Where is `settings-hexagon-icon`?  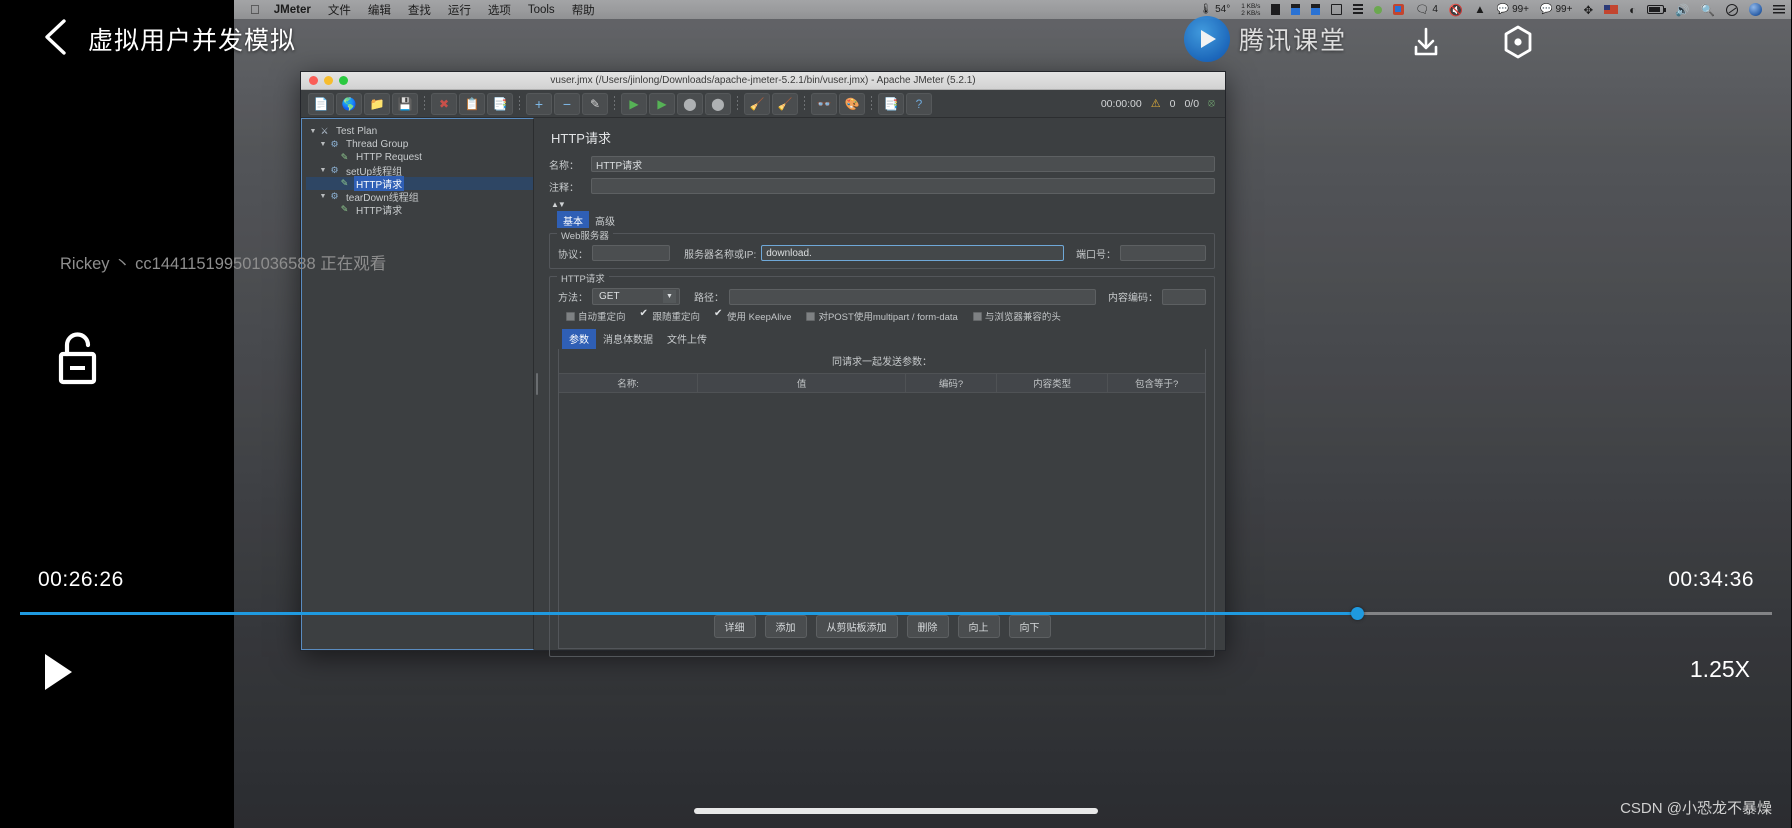
settings-hexagon-icon is located at coordinates (1518, 42).